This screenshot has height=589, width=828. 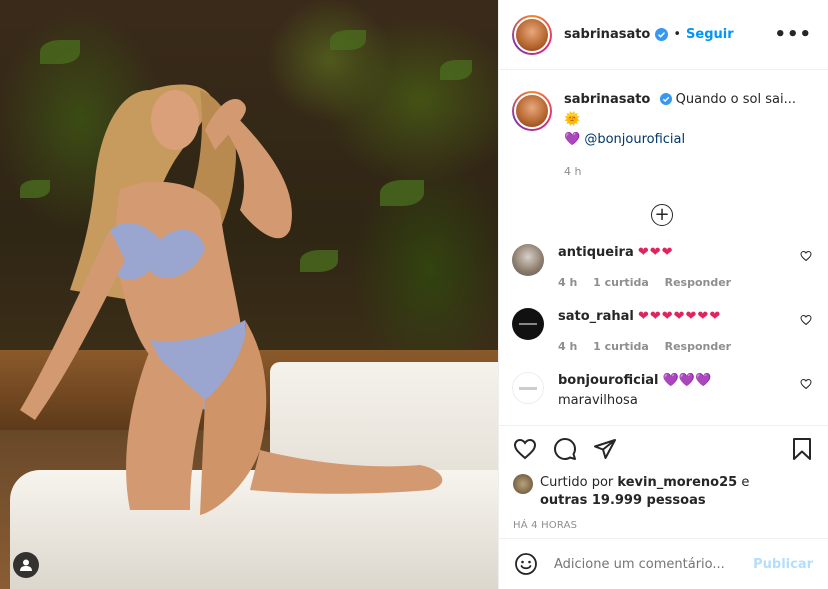 I want to click on caption-username: sabrinasato, so click(x=607, y=99).